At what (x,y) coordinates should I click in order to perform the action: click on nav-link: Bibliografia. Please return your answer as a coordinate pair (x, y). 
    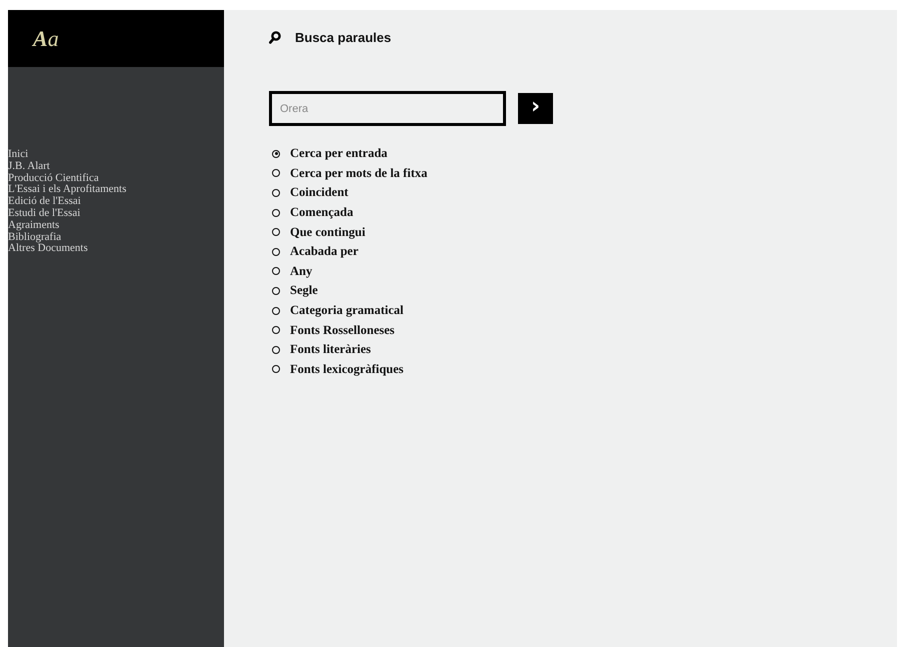
    Looking at the image, I should click on (35, 238).